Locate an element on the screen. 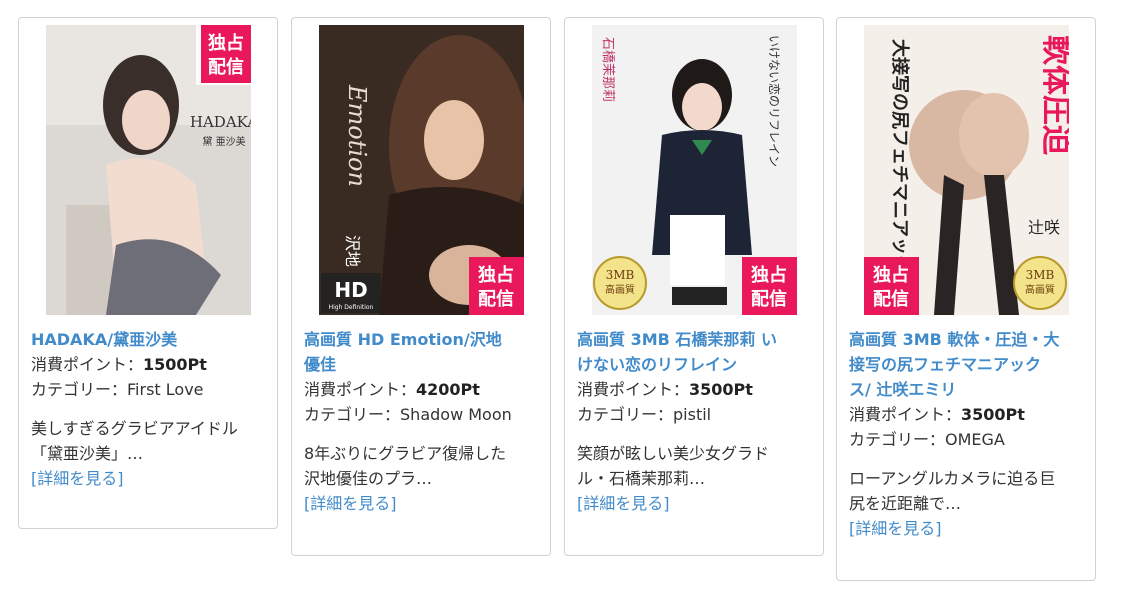 This screenshot has width=1124, height=602. category-value: OMEGA is located at coordinates (975, 439).